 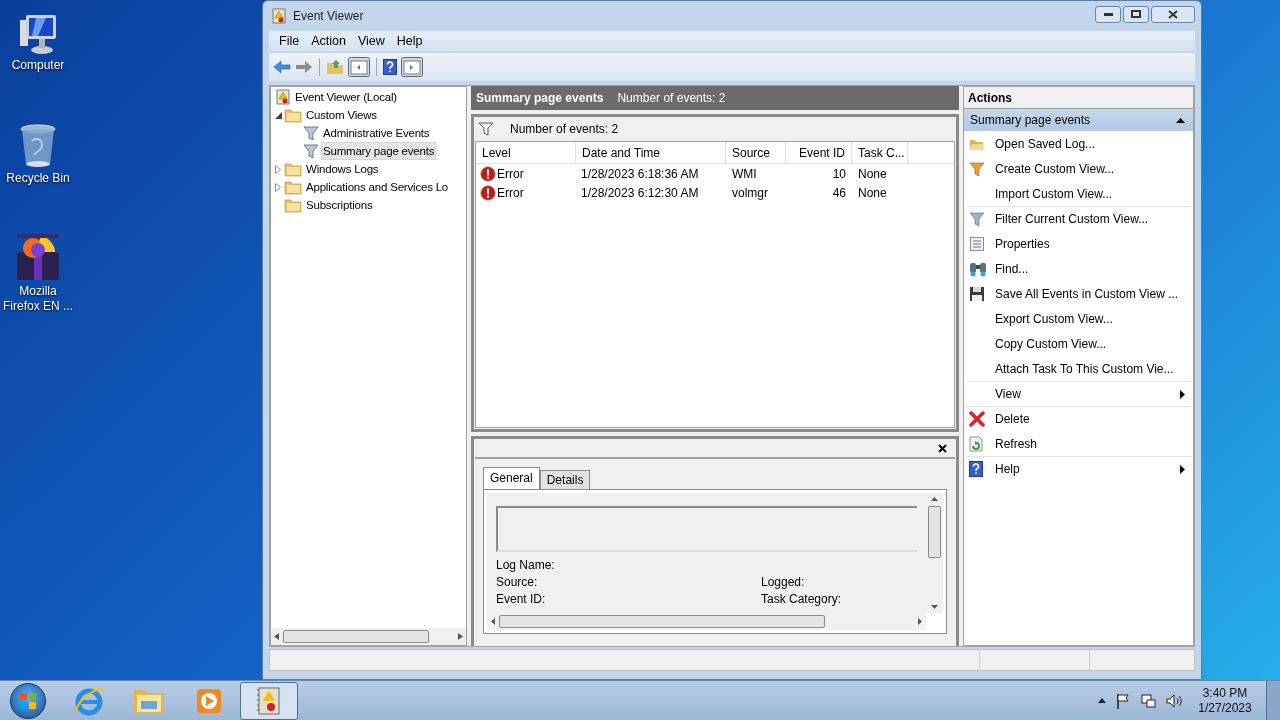 What do you see at coordinates (289, 41) in the screenshot?
I see `menu-item: File` at bounding box center [289, 41].